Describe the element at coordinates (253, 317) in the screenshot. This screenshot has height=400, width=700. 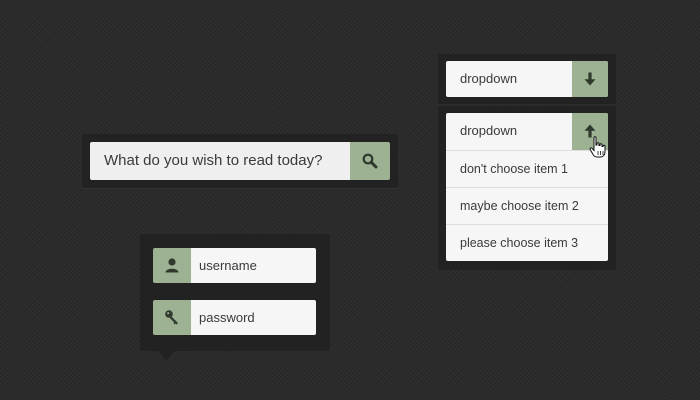
I see `password-field: password` at that location.